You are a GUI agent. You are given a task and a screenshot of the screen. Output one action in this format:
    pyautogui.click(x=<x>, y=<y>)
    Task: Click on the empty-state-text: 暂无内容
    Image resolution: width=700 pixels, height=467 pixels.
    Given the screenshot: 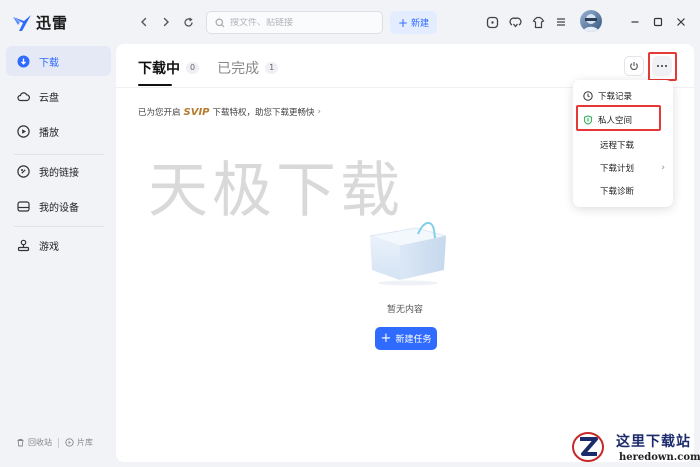 What is the action you would take?
    pyautogui.click(x=404, y=310)
    